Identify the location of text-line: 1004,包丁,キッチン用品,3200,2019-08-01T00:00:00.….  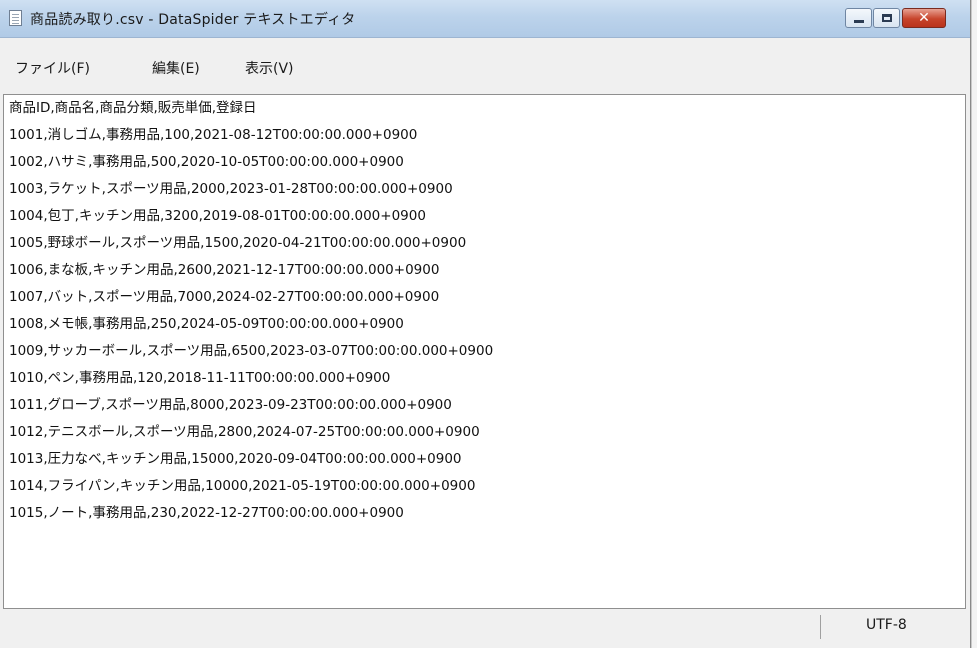
(217, 216).